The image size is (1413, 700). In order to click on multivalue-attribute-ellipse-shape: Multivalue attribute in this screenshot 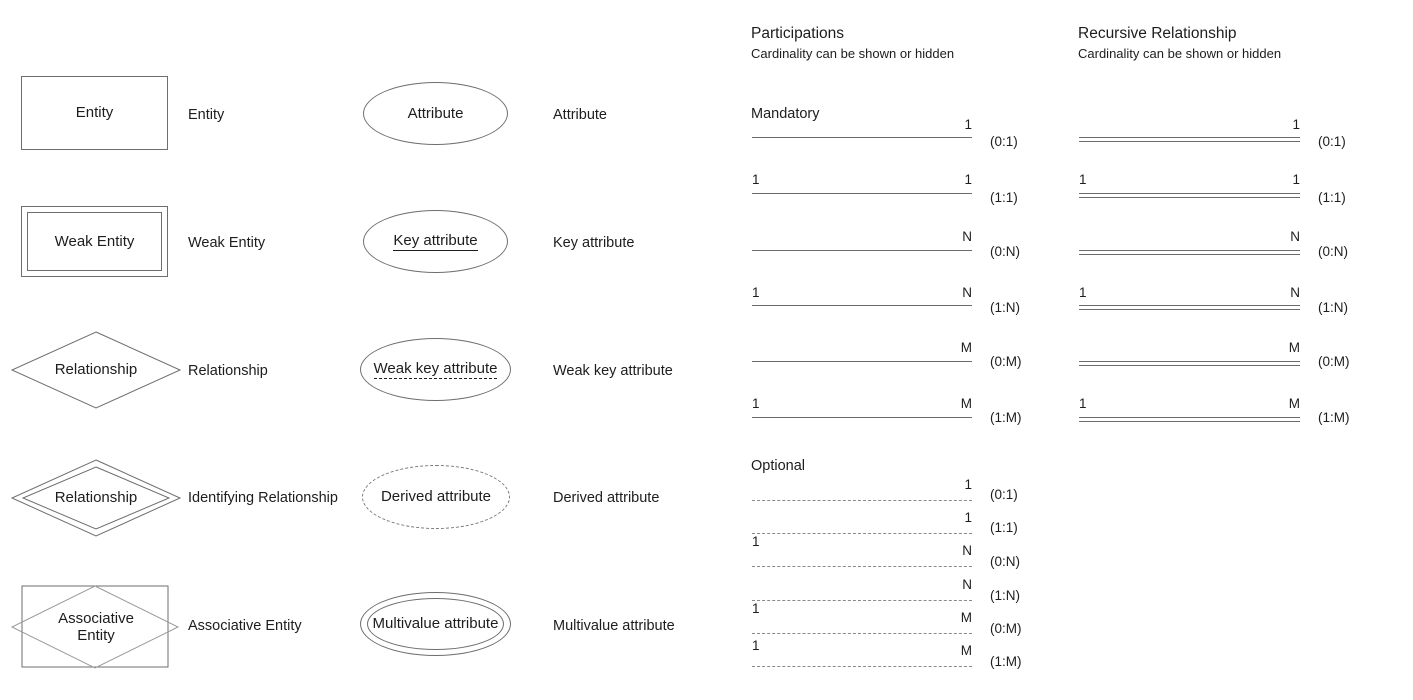, I will do `click(435, 624)`.